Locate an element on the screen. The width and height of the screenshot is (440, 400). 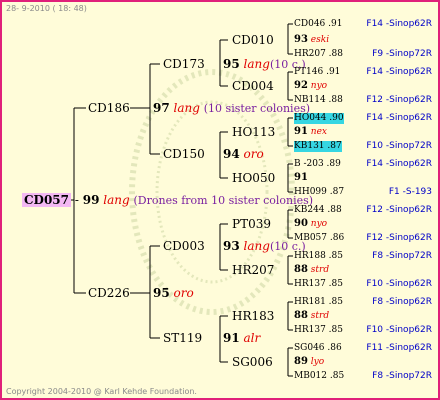
parent-lower-id: CD226 is located at coordinates (109, 293).